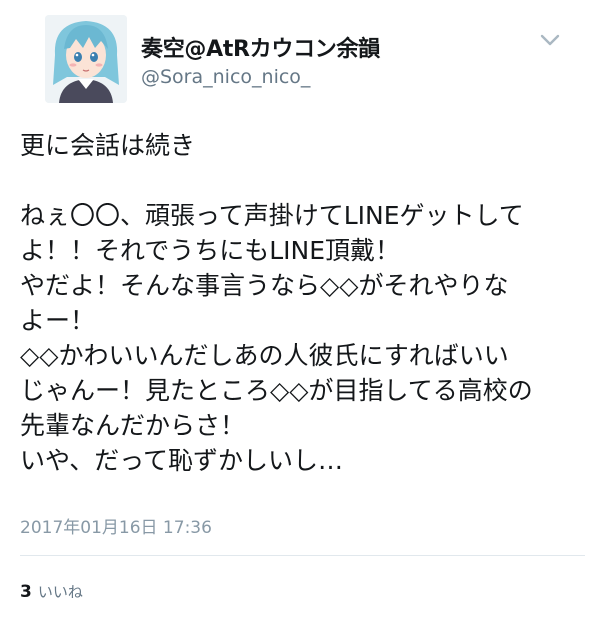 This screenshot has width=600, height=624. I want to click on author-avatar, so click(86, 59).